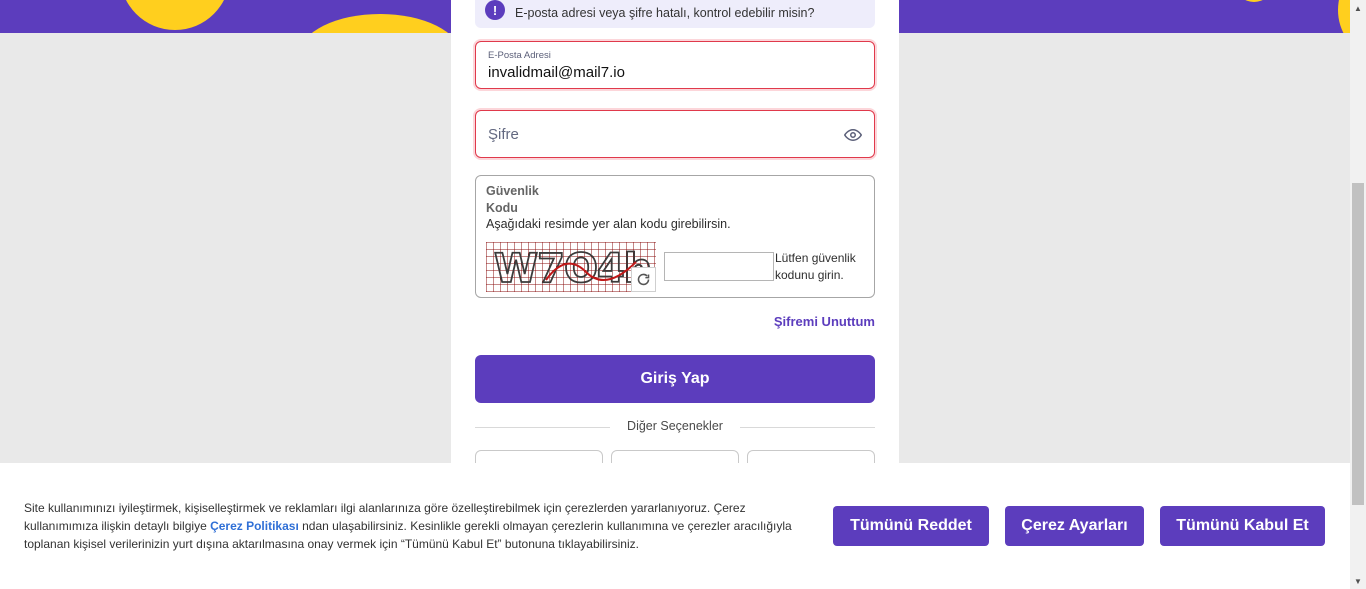 The width and height of the screenshot is (1366, 589). Describe the element at coordinates (254, 526) in the screenshot. I see `cookie-policy-link: Çerez Politikası` at that location.